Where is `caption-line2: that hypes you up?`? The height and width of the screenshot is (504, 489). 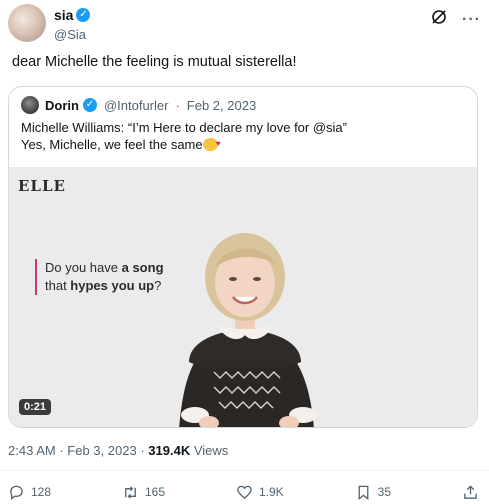 caption-line2: that hypes you up? is located at coordinates (104, 286).